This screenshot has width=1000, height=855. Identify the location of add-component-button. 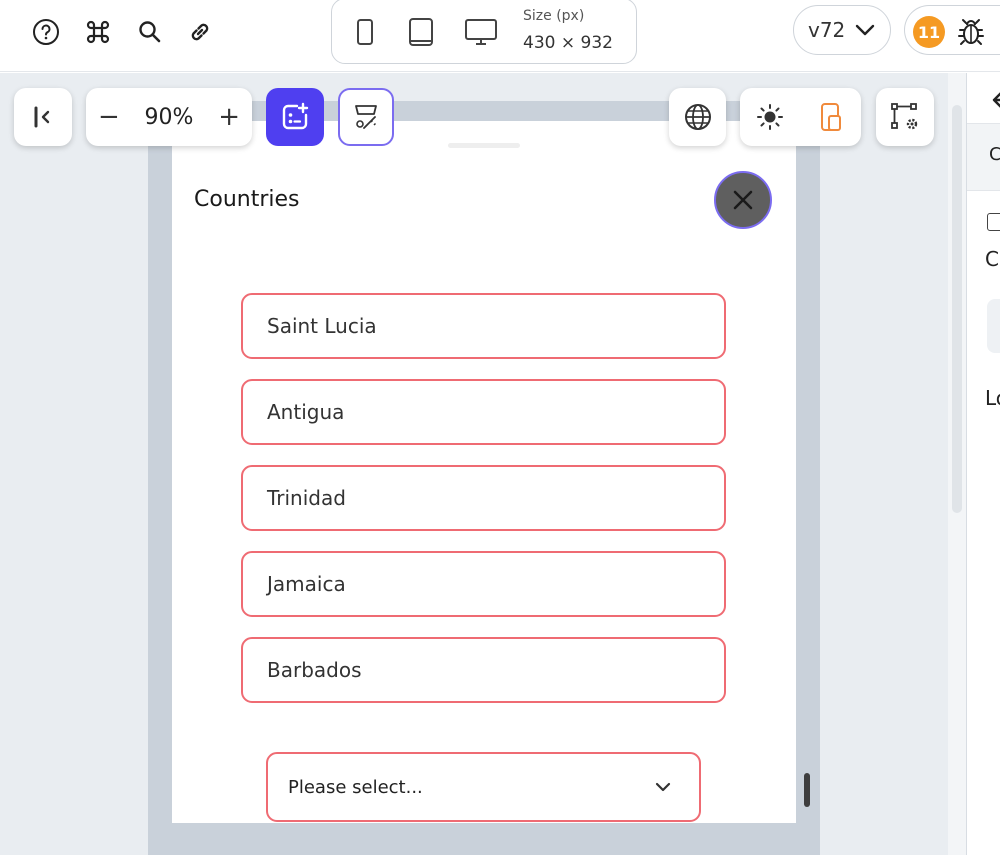
(295, 117).